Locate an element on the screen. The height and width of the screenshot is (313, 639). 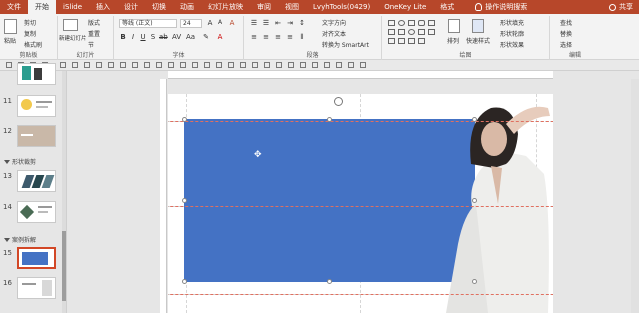
tab-onekey: OneKey Lite is located at coordinates (405, 7).